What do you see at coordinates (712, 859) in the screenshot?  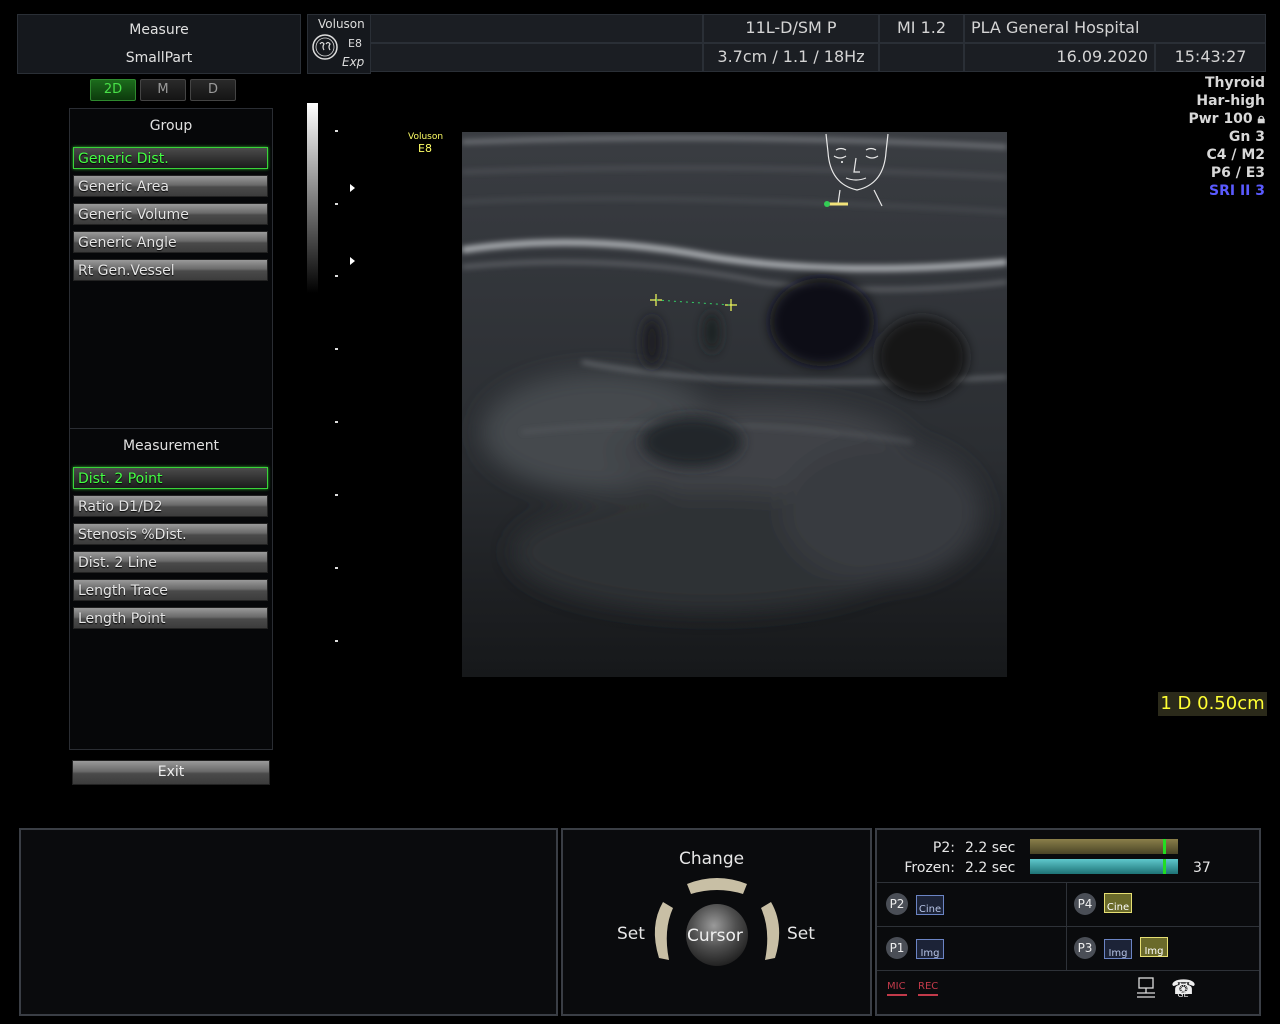 I see `change-label: Change` at bounding box center [712, 859].